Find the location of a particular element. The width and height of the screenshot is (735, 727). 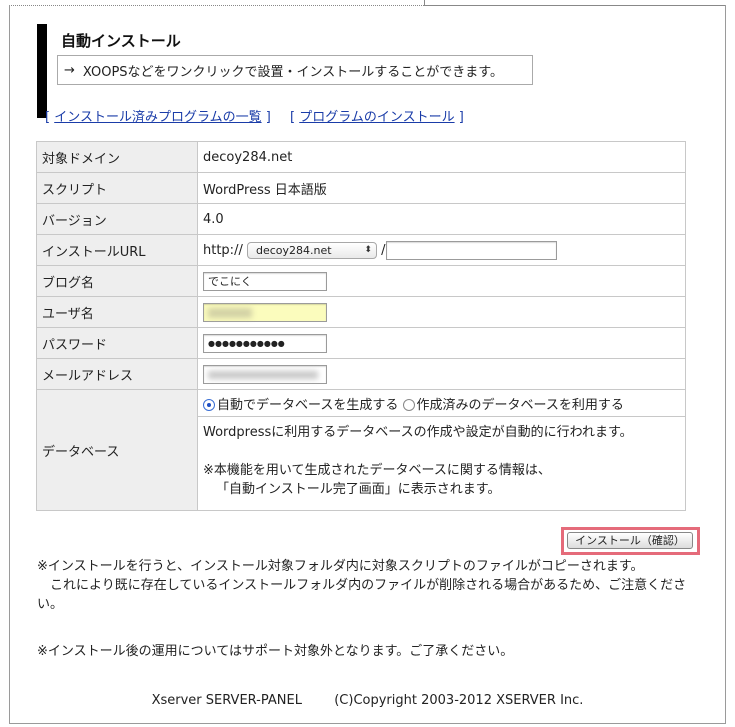

username-input is located at coordinates (265, 312).